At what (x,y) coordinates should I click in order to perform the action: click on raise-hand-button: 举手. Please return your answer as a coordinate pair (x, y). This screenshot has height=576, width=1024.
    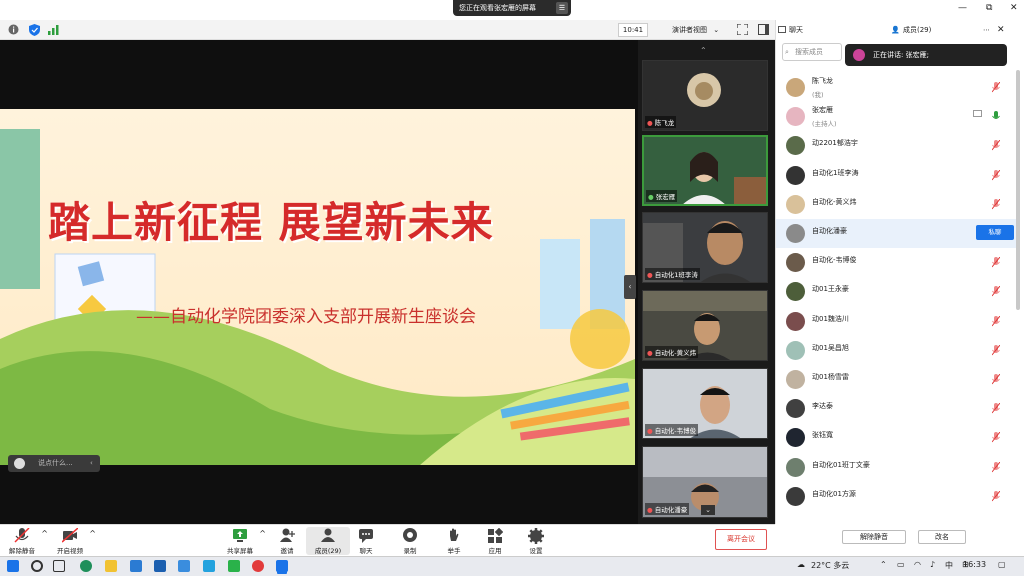
    Looking at the image, I should click on (454, 541).